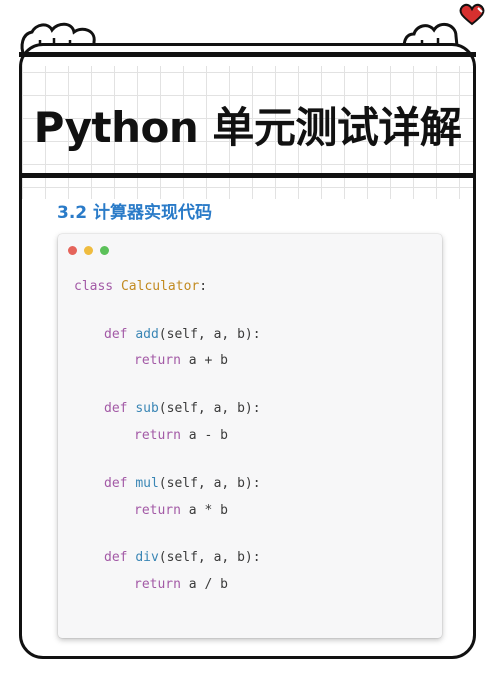  I want to click on code-line: return a - b, so click(181, 435).